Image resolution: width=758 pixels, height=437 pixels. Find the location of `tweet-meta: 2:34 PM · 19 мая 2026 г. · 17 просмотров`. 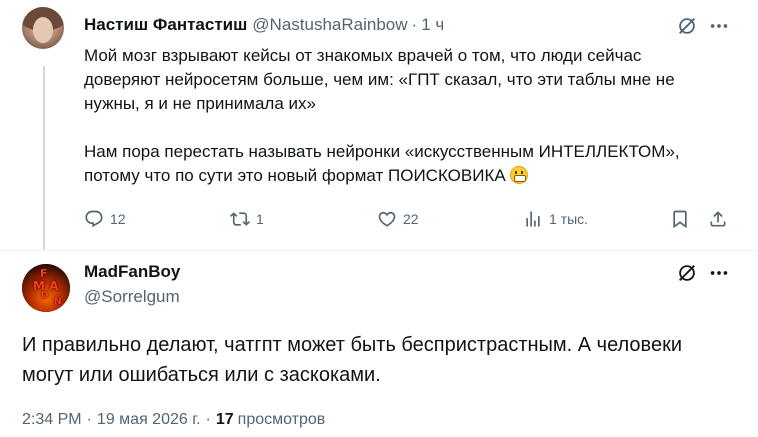

tweet-meta: 2:34 PM · 19 мая 2026 г. · 17 просмотров is located at coordinates (173, 420).